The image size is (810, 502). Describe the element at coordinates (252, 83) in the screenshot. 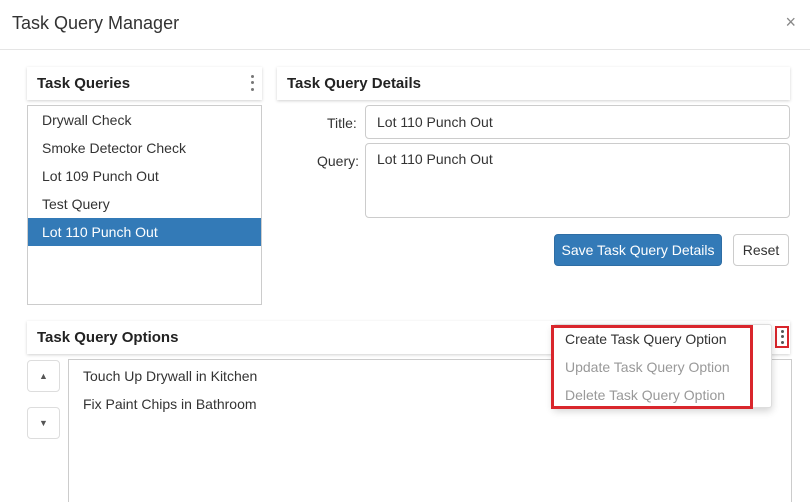

I see `task-queries-menu-icon` at that location.